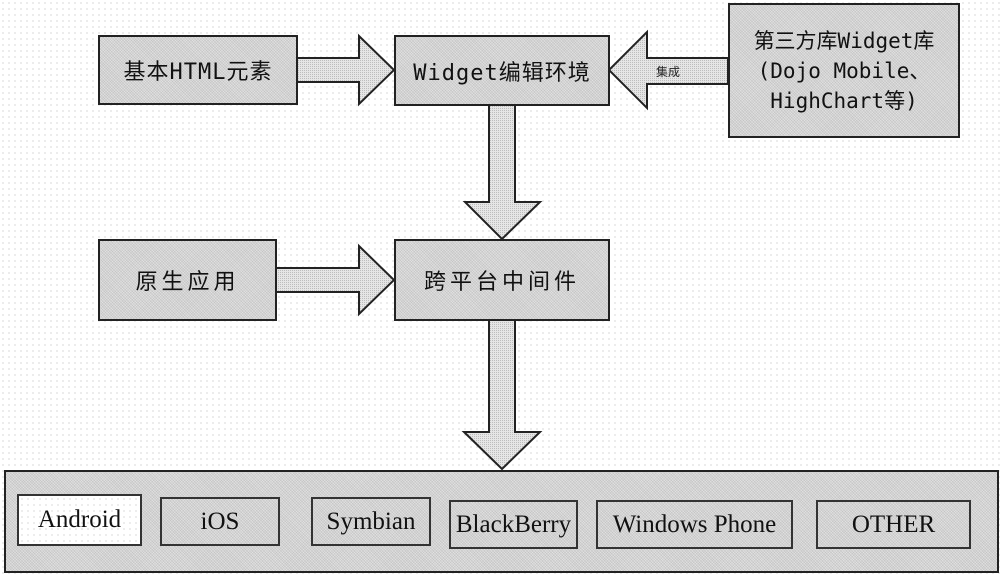 This screenshot has width=1000, height=574. What do you see at coordinates (513, 524) in the screenshot?
I see `platform-blackberry: BlackBerry` at bounding box center [513, 524].